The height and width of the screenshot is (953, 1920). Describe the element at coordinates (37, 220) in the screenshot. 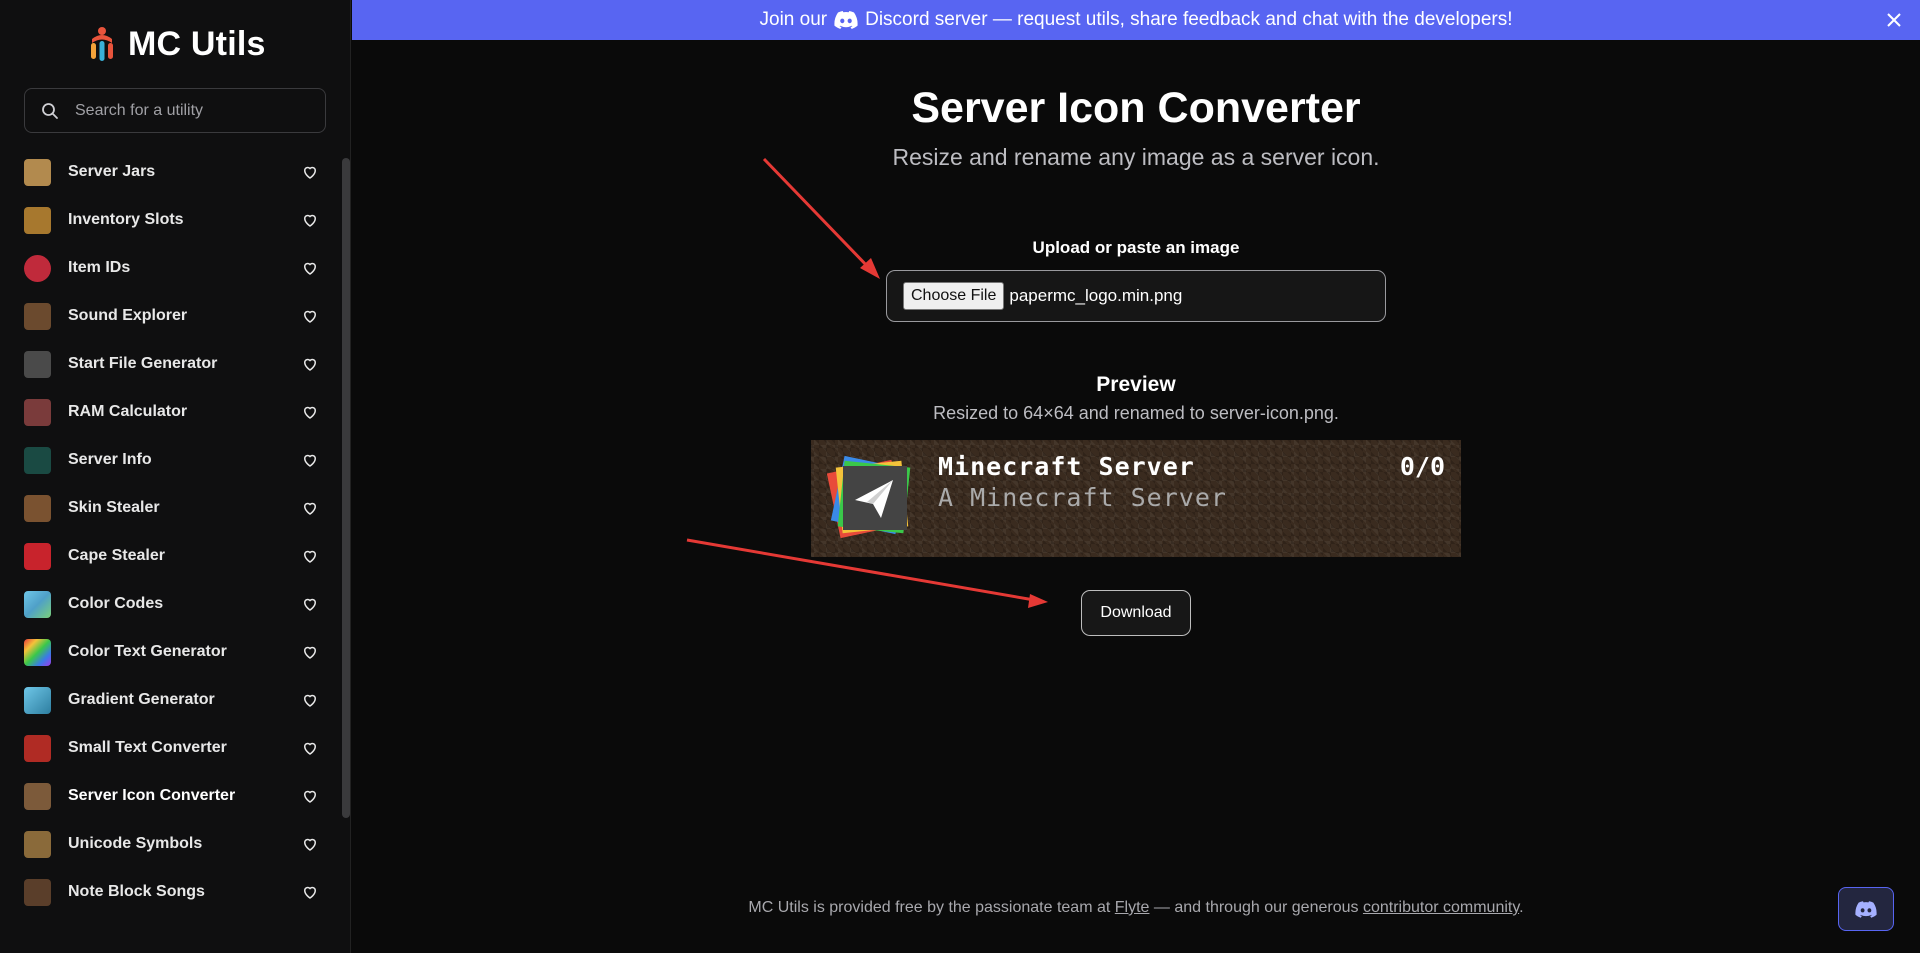

I see `chest-icon` at that location.